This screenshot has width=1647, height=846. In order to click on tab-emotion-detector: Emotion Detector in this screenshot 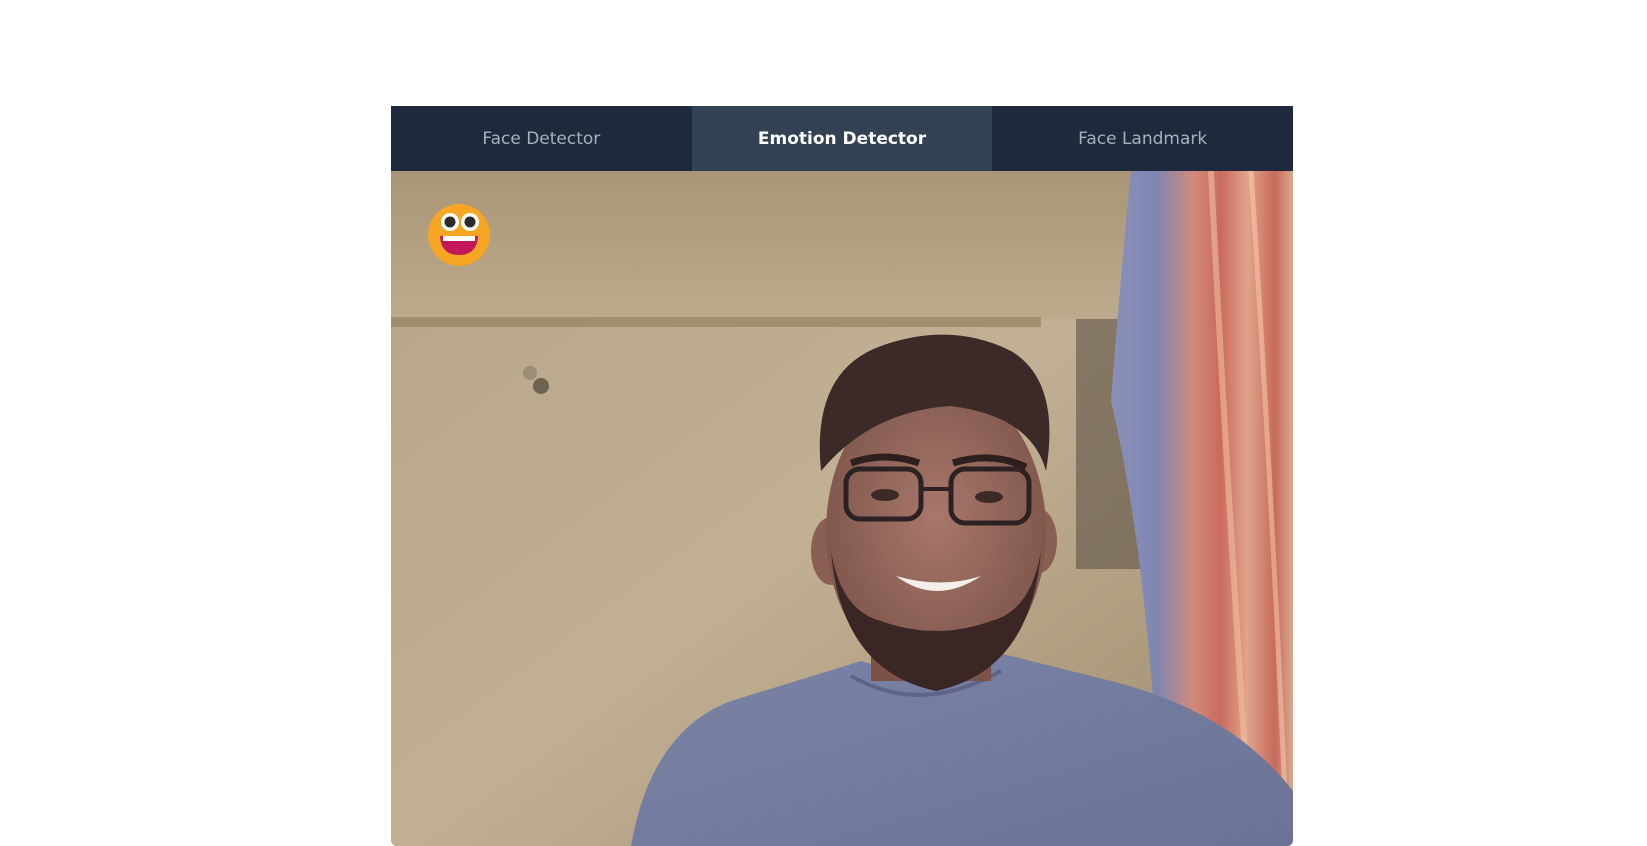, I will do `click(842, 138)`.